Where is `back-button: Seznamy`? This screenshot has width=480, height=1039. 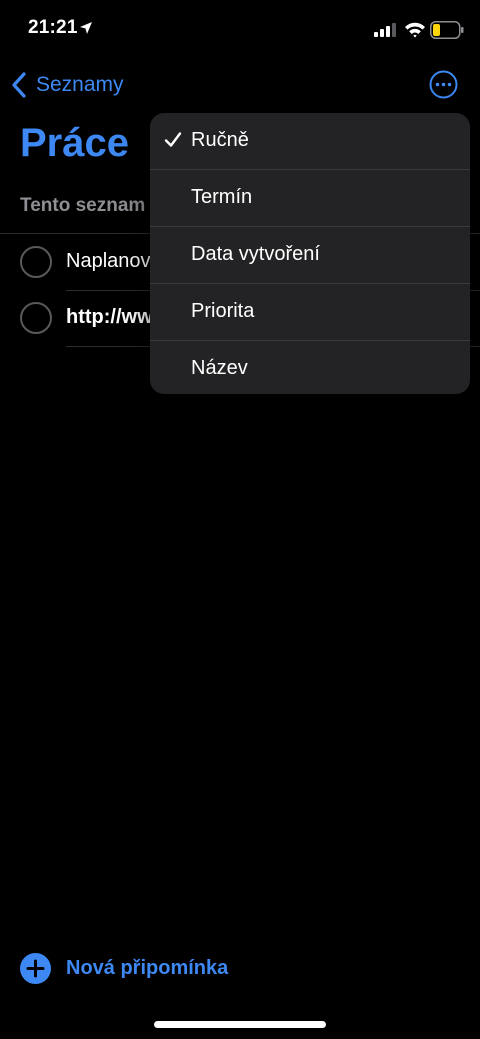 back-button: Seznamy is located at coordinates (67, 85).